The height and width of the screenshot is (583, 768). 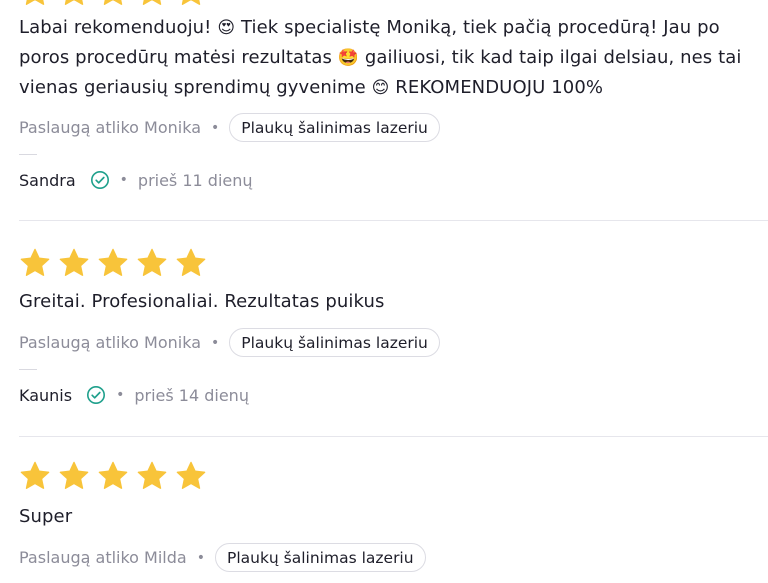 I want to click on author-row: Kaunis • prieš 14 dienų, so click(x=134, y=395).